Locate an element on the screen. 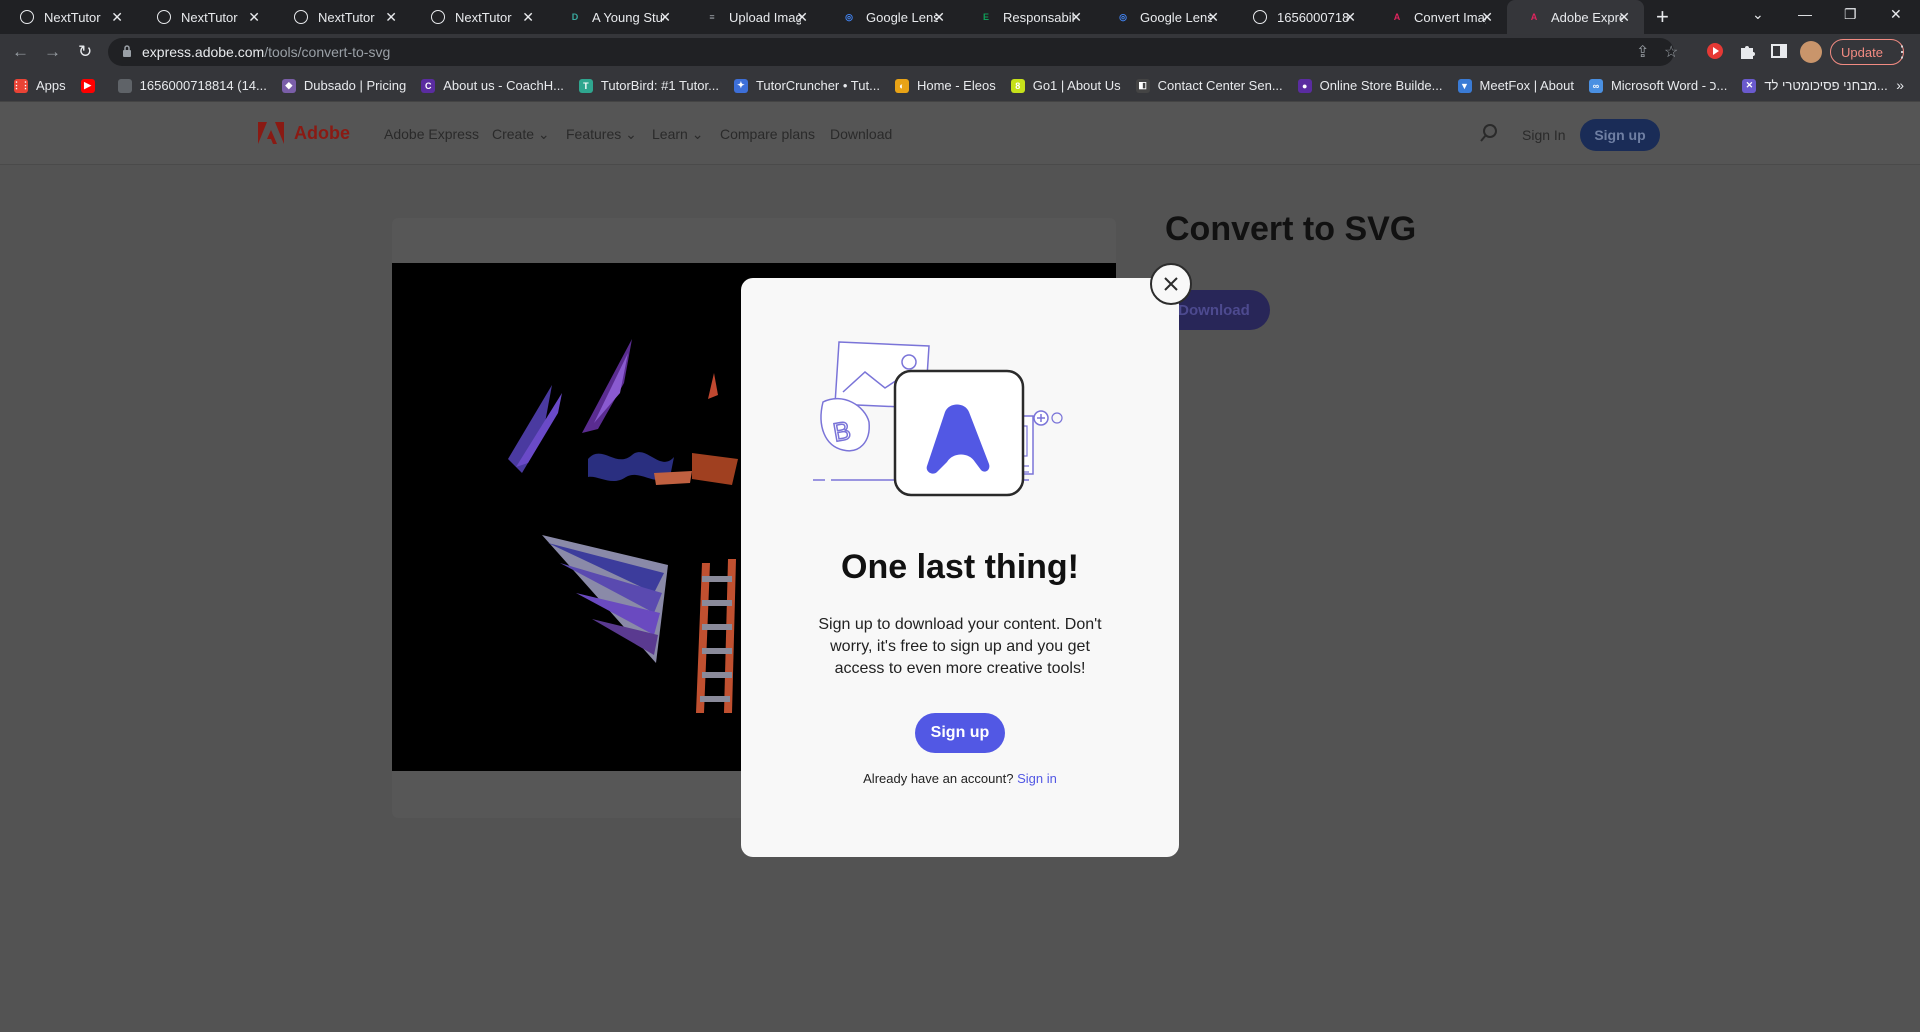  browser-tab: 16560007188 ✕ is located at coordinates (1301, 17).